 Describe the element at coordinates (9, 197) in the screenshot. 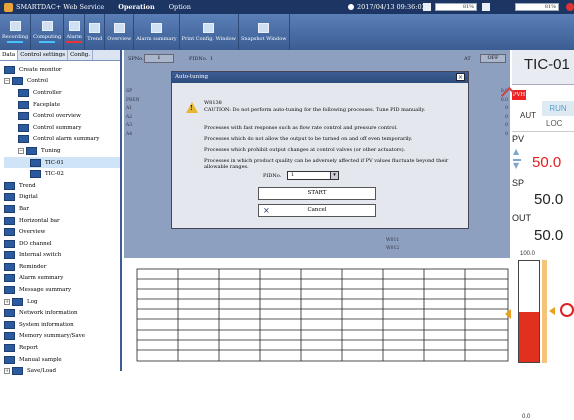

I see `digital-icon` at that location.